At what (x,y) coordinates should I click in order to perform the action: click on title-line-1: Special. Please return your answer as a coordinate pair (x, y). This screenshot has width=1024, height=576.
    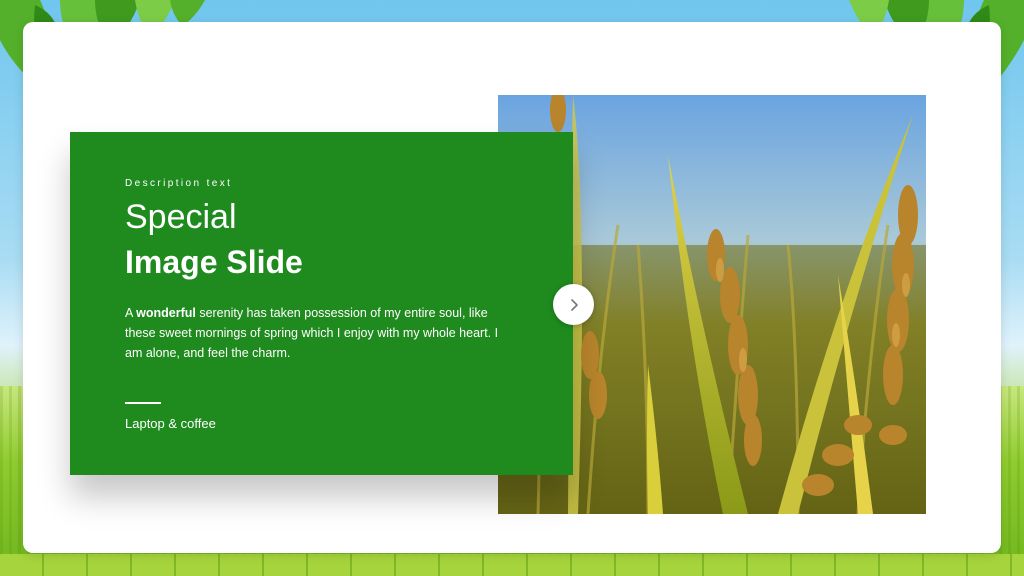
    Looking at the image, I should click on (181, 217).